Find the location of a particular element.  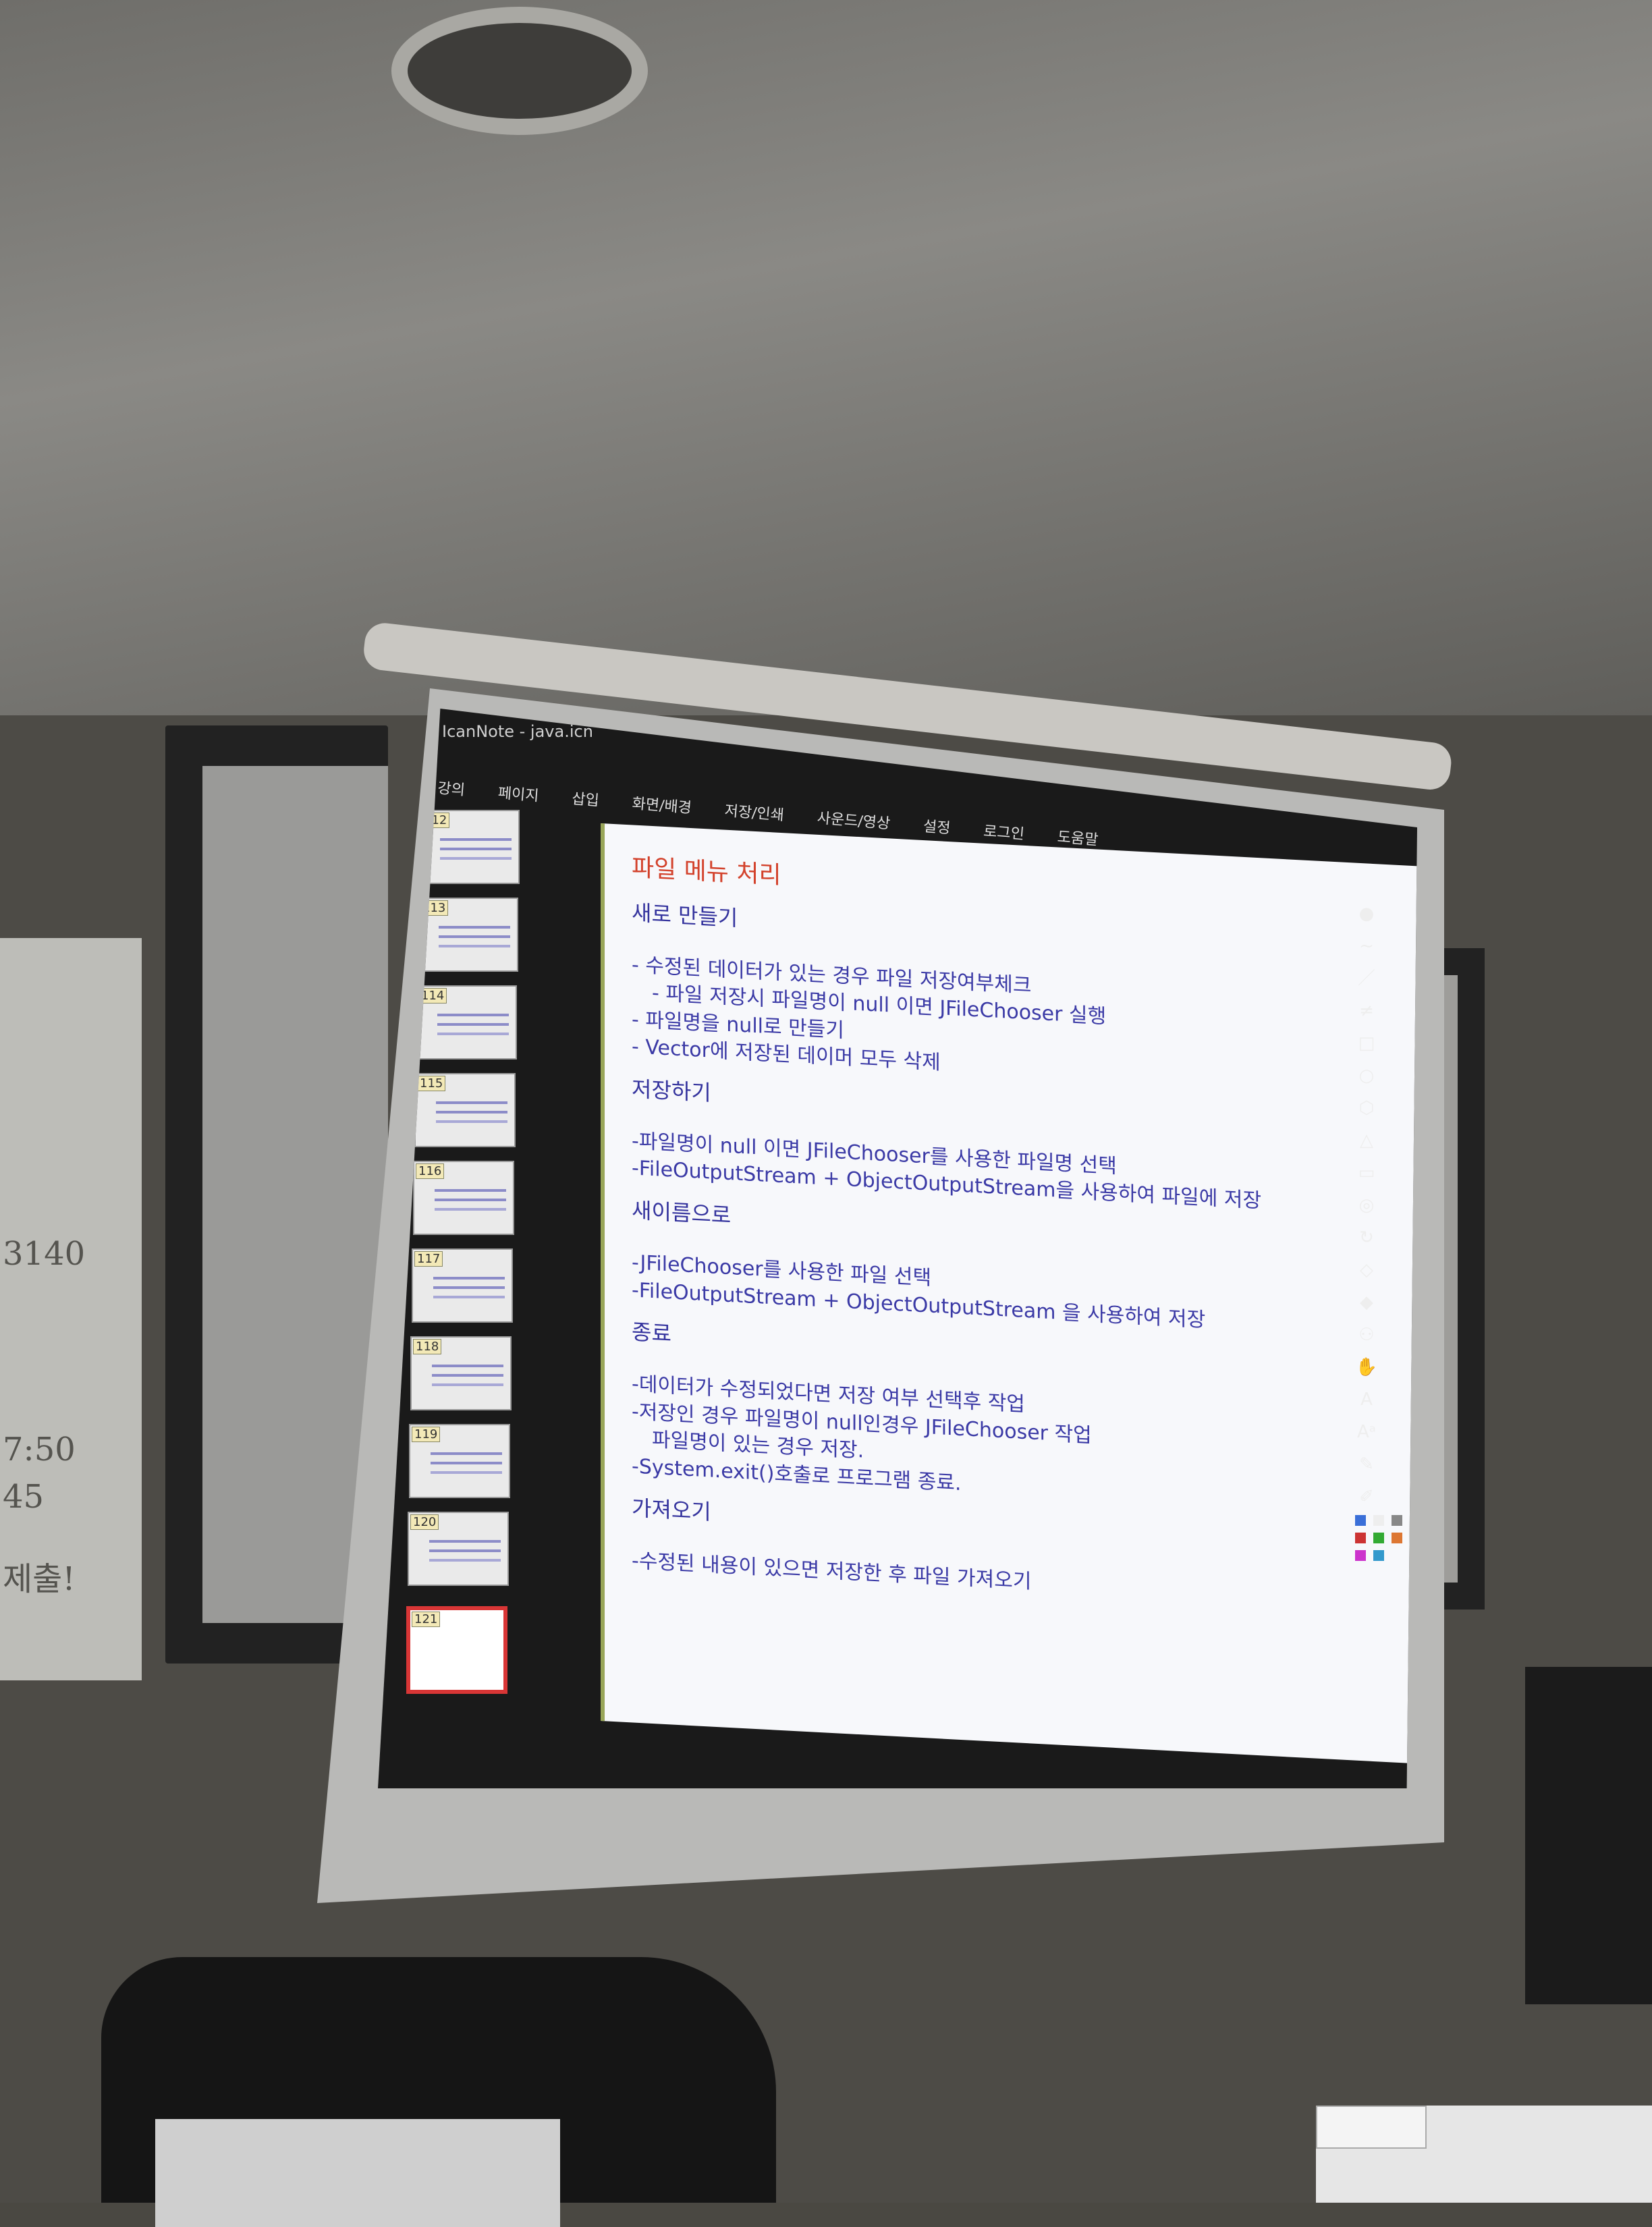

whiteboard-text: 3140 is located at coordinates (45, 1254).